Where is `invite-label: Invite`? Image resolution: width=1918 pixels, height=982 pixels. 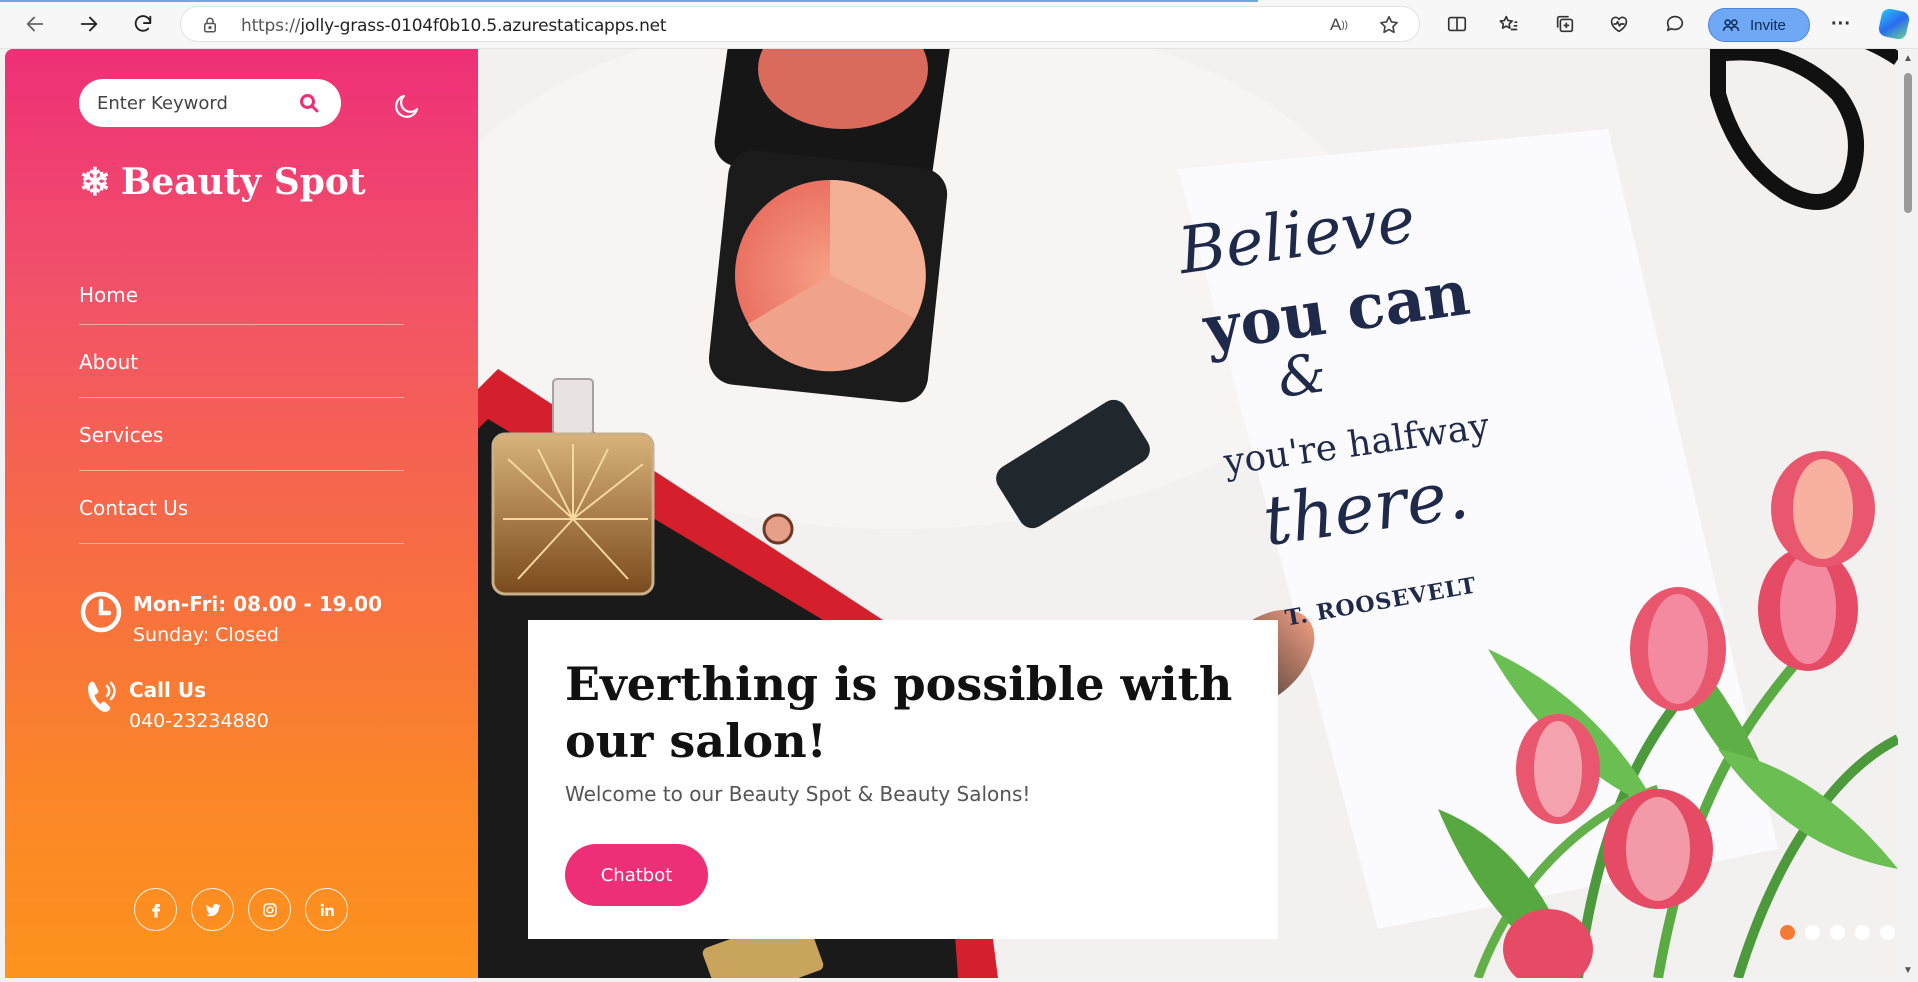 invite-label: Invite is located at coordinates (1768, 25).